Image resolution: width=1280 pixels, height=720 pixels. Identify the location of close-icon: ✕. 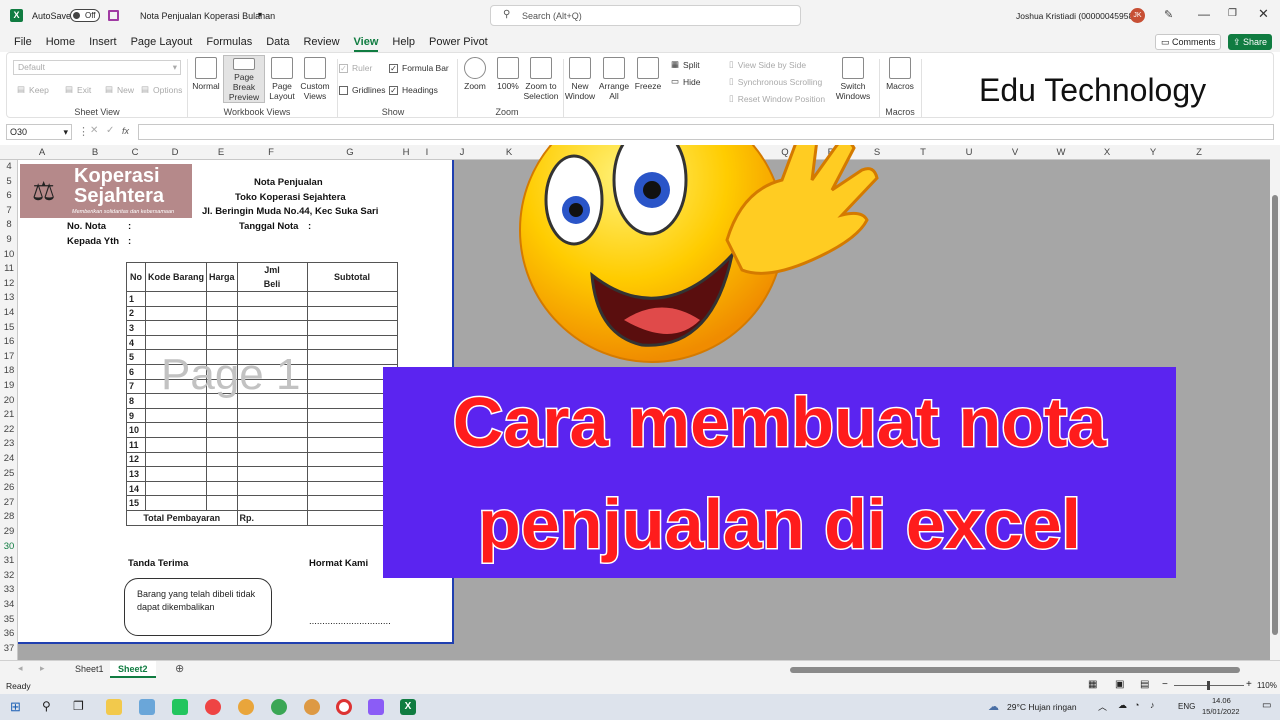
(1263, 14).